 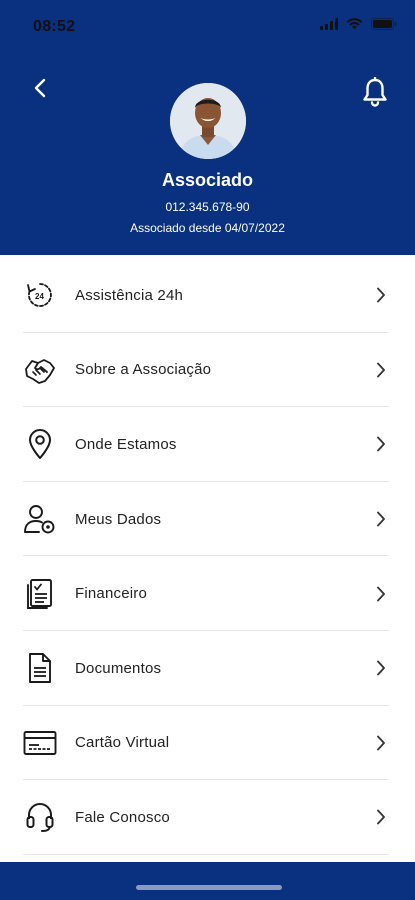 I want to click on menu-item-label: Onde Estamos, so click(x=126, y=444).